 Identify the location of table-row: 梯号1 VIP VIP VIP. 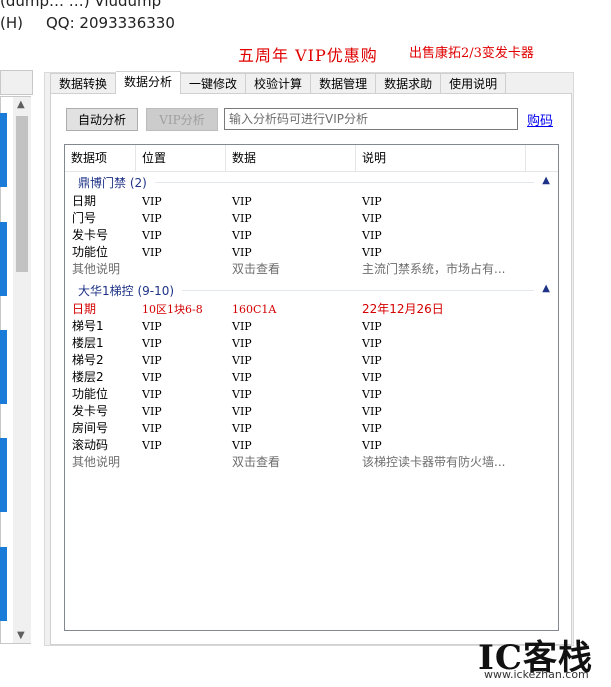
(311, 326).